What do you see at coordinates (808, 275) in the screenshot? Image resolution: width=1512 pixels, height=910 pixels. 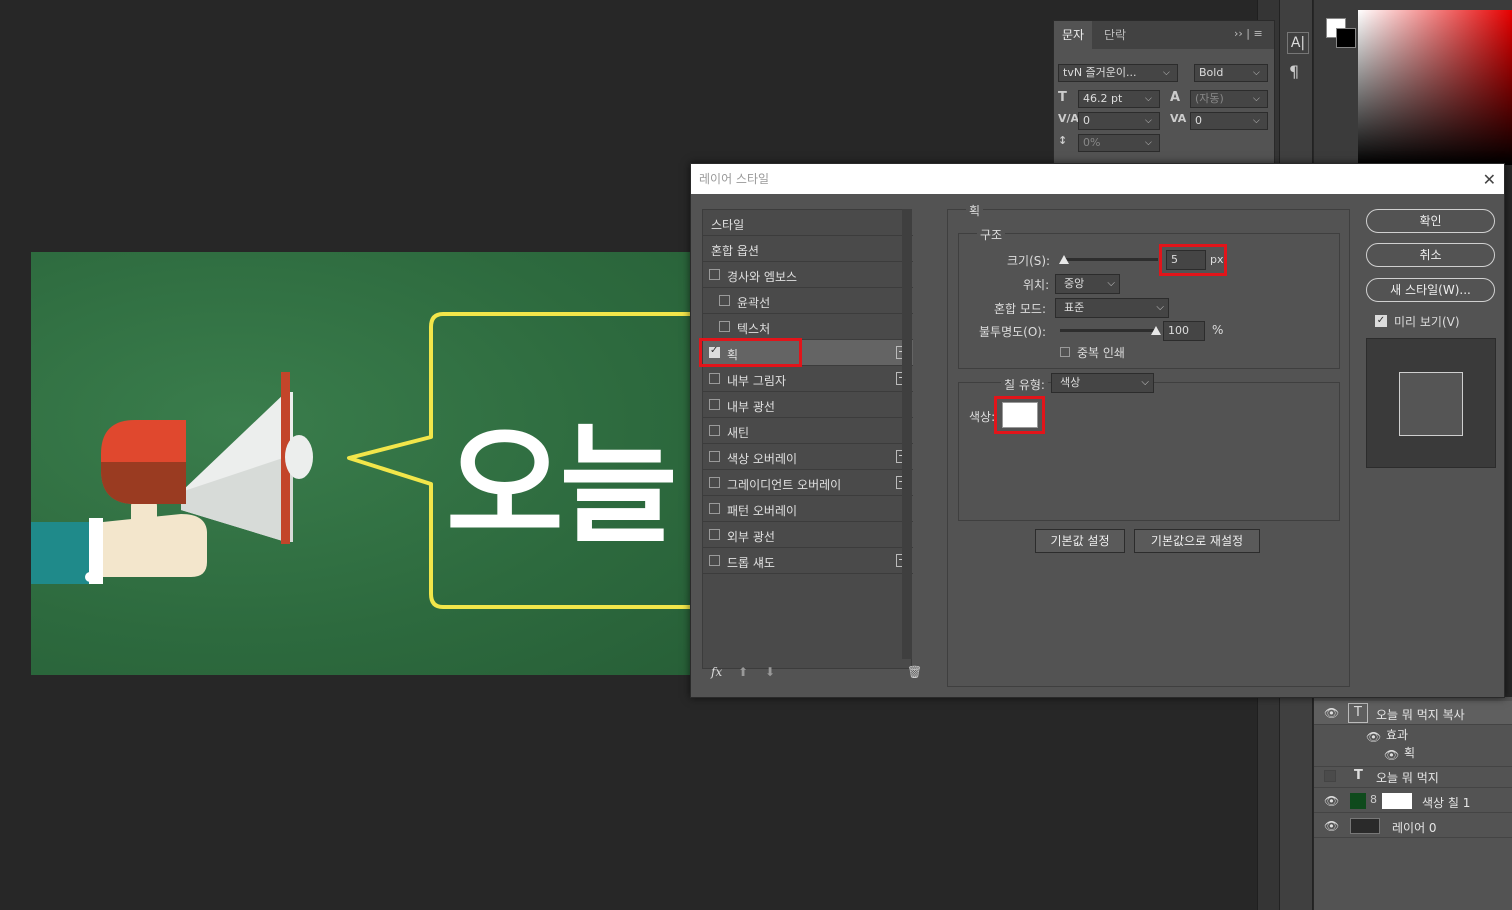 I see `style-item: 경사와 엠보스` at bounding box center [808, 275].